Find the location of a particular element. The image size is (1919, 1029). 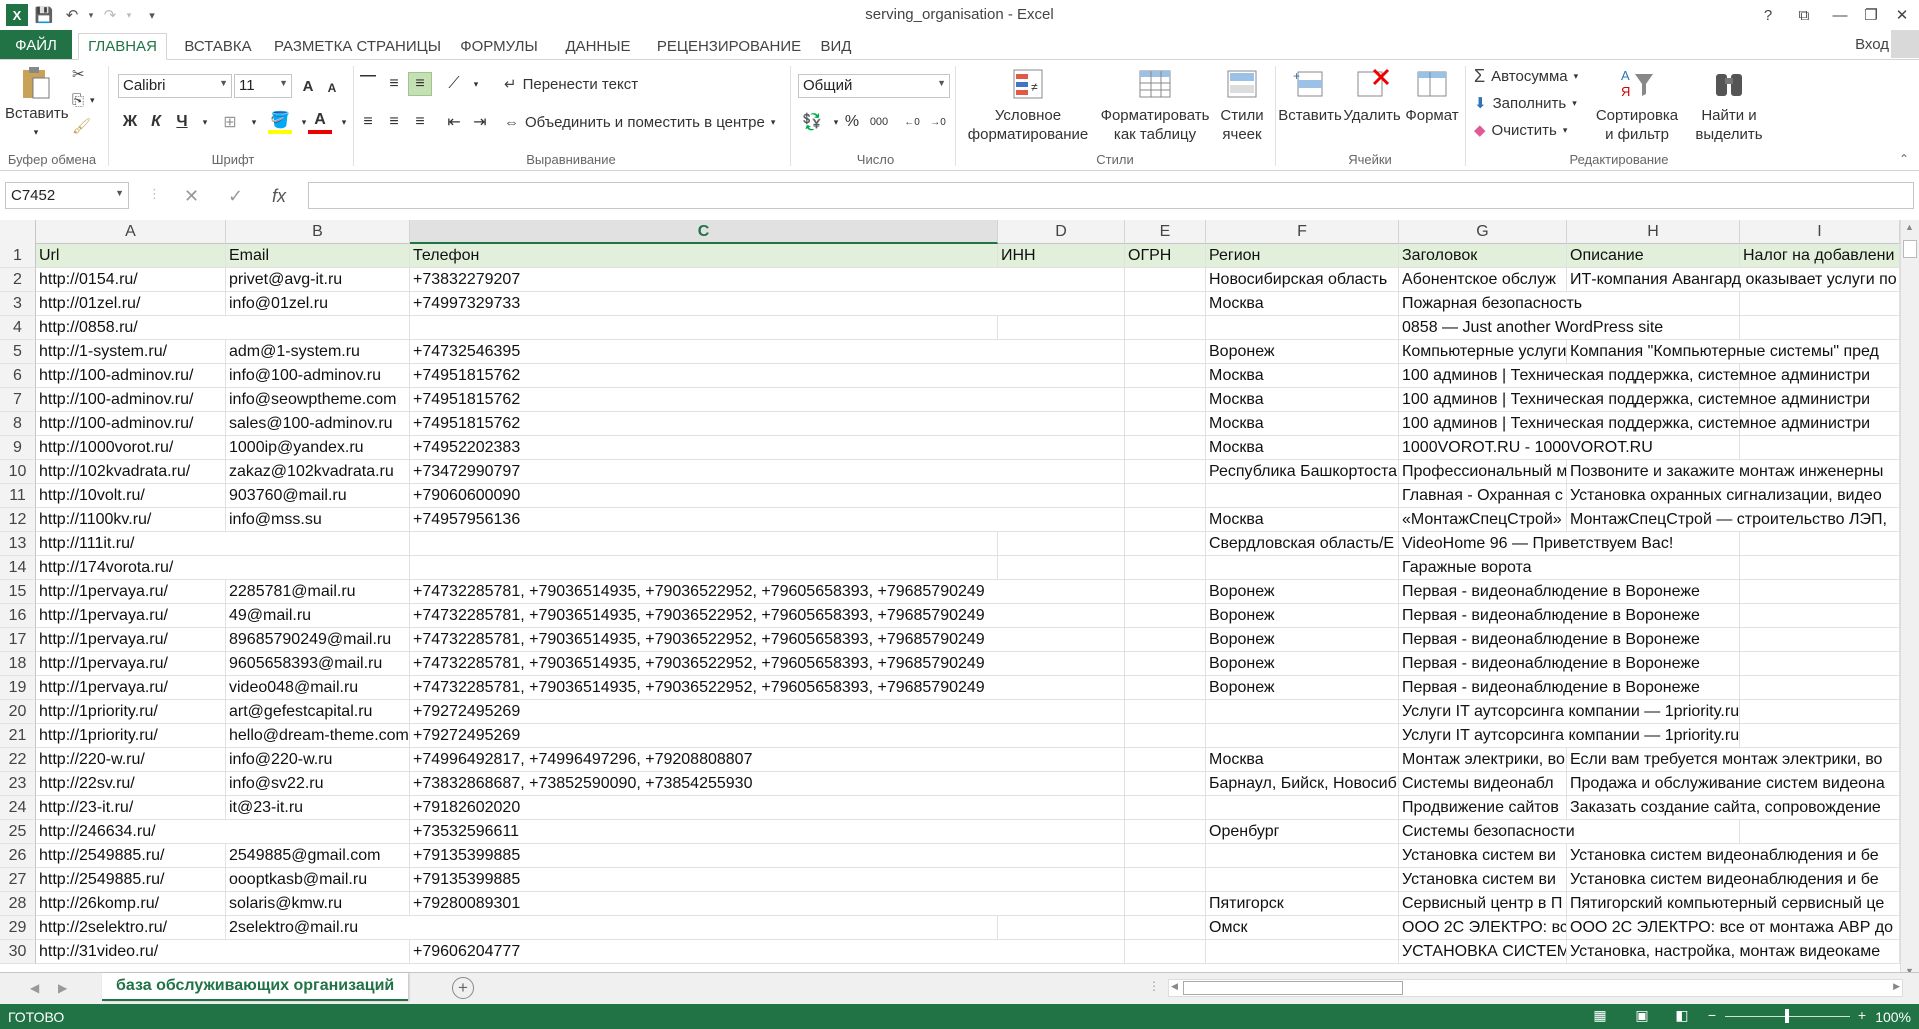

cell-f22: Москва is located at coordinates (1302, 760).